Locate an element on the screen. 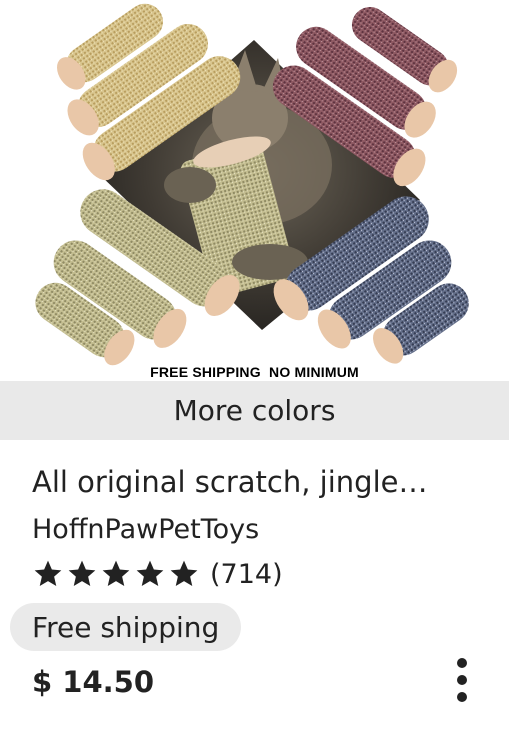  more-options-button is located at coordinates (462, 680).